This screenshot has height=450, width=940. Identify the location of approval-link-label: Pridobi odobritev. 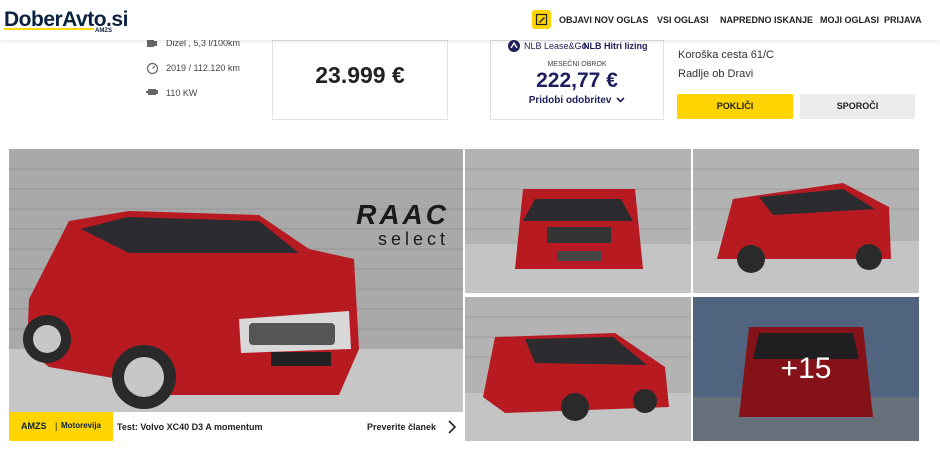
(570, 100).